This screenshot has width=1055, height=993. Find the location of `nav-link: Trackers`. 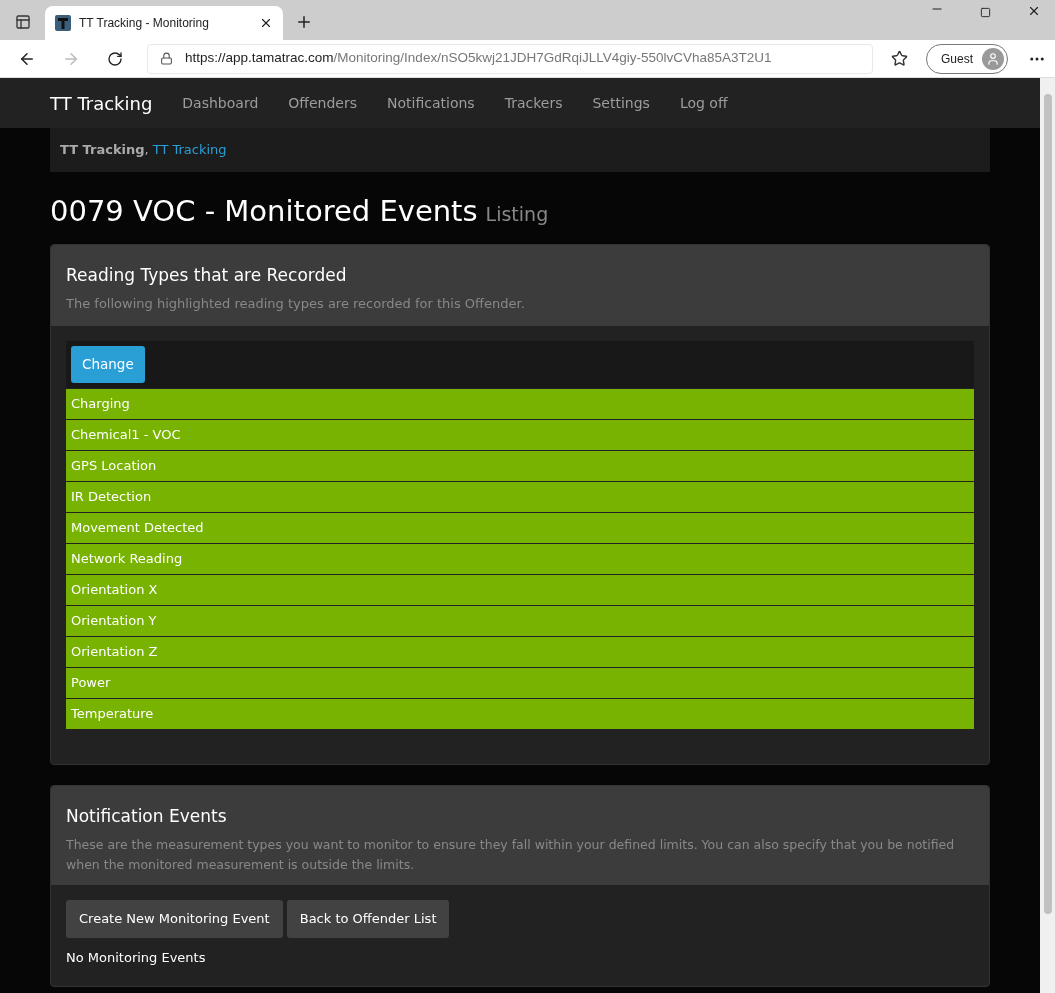

nav-link: Trackers is located at coordinates (533, 103).